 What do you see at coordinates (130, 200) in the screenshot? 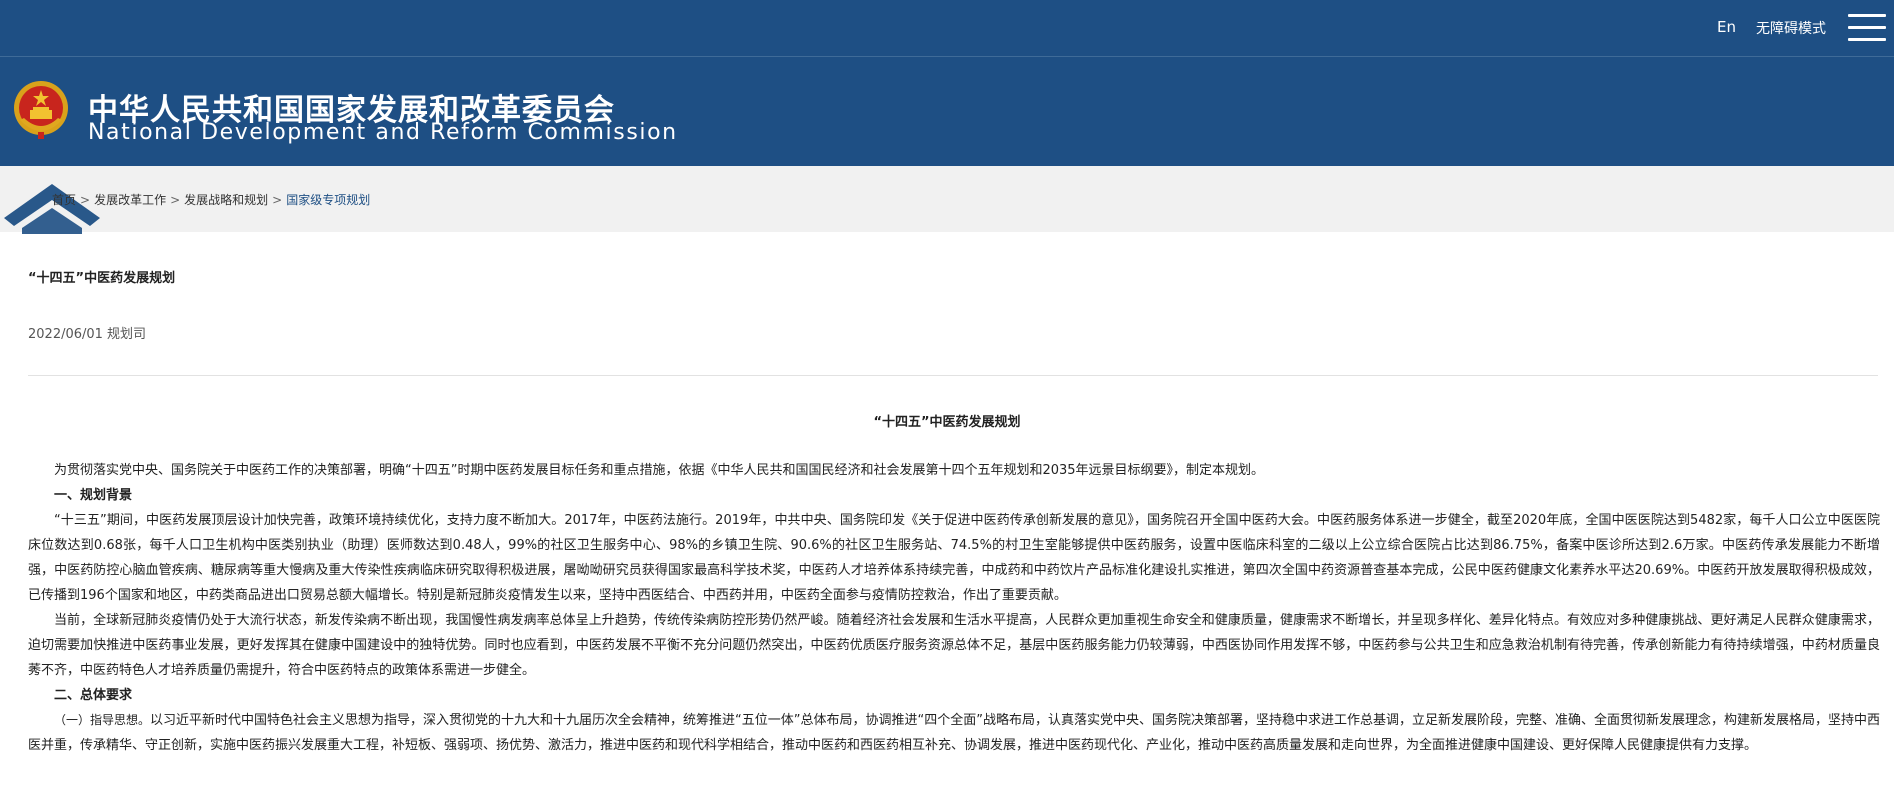
I see `breadcrumb-development-reform-work: 发展改革工作` at bounding box center [130, 200].